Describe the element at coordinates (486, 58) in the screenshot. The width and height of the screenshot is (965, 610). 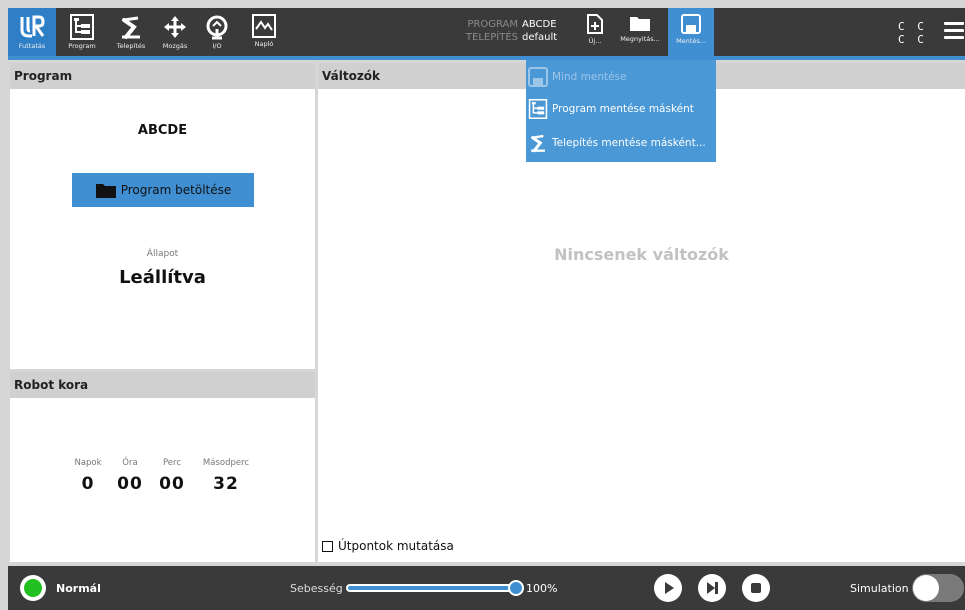
I see `top-bar-accent` at that location.